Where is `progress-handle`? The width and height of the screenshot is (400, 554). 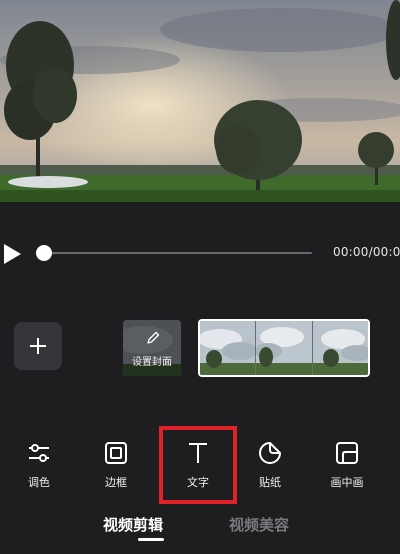 progress-handle is located at coordinates (44, 253).